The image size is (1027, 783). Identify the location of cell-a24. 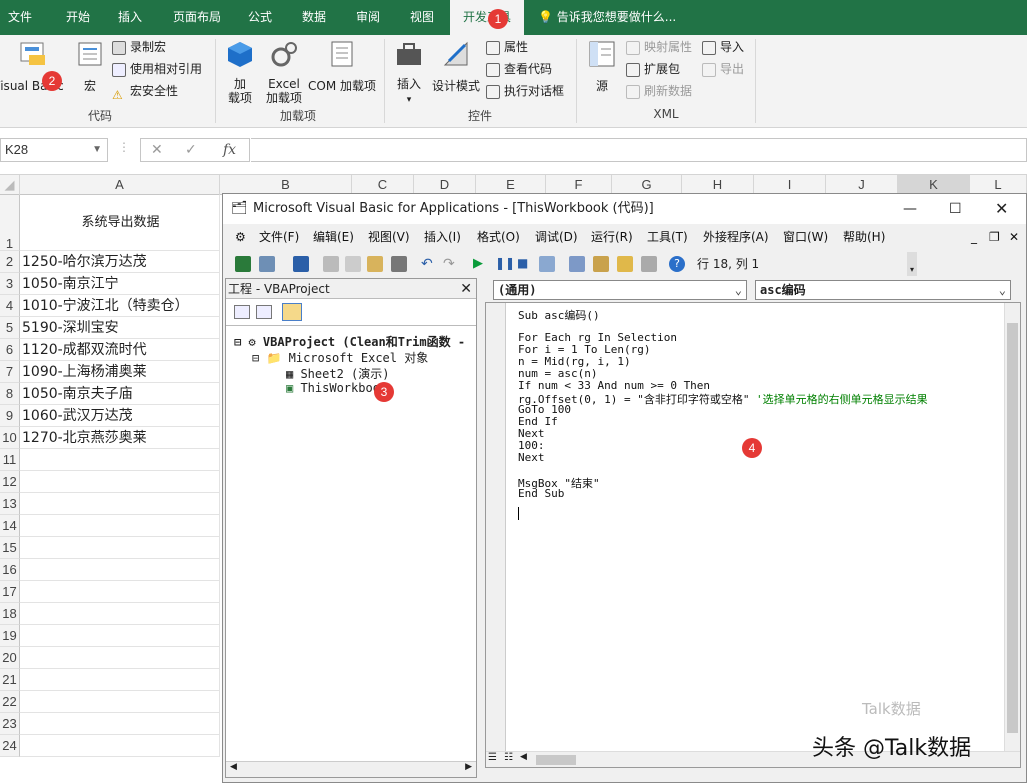
(120, 746).